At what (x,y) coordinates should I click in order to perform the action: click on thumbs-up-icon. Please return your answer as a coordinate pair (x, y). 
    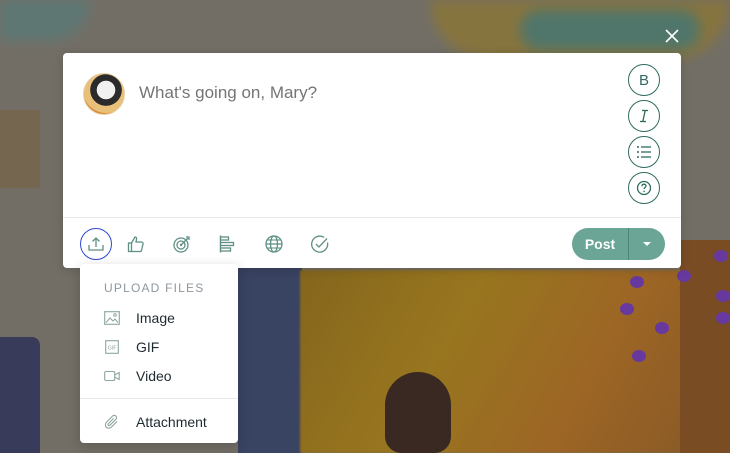
    Looking at the image, I should click on (135, 244).